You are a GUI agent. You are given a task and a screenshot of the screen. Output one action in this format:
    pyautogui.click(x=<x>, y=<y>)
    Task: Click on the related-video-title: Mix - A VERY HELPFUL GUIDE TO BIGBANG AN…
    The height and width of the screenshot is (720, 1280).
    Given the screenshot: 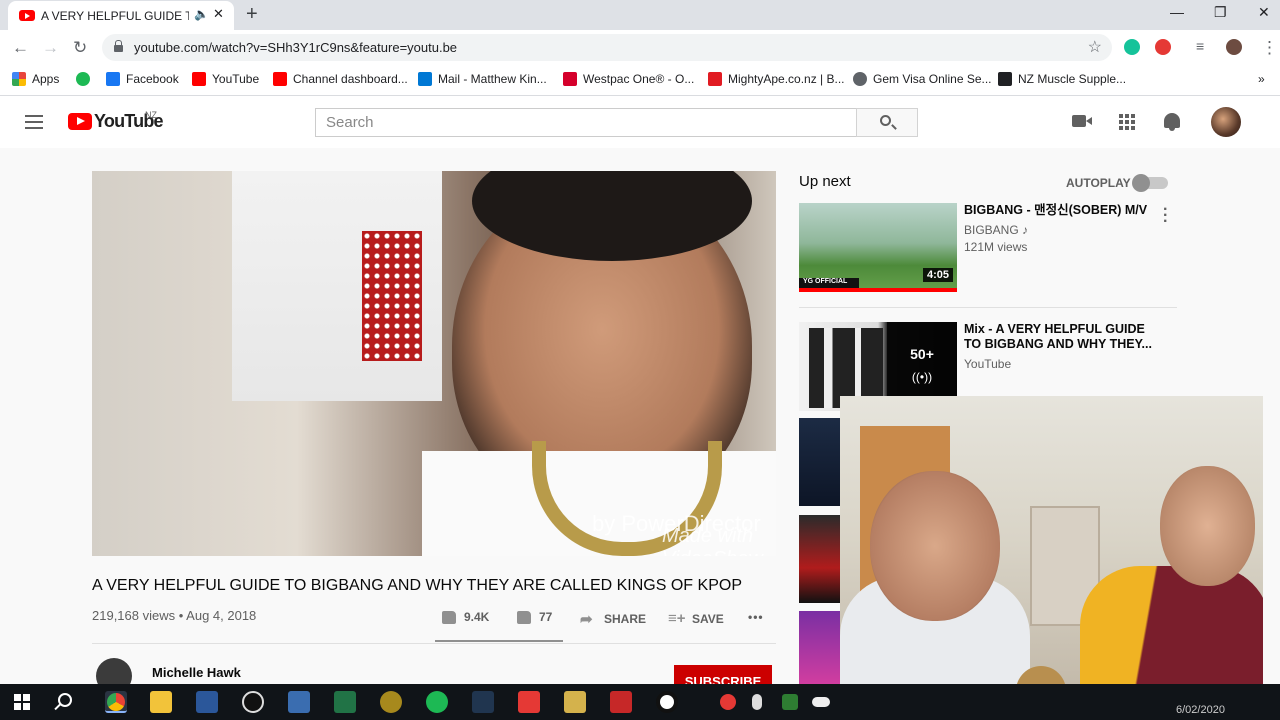 What is the action you would take?
    pyautogui.click(x=1061, y=337)
    